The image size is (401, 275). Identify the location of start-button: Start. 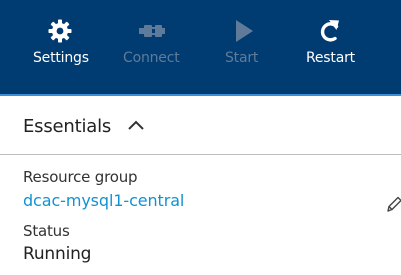
(240, 47).